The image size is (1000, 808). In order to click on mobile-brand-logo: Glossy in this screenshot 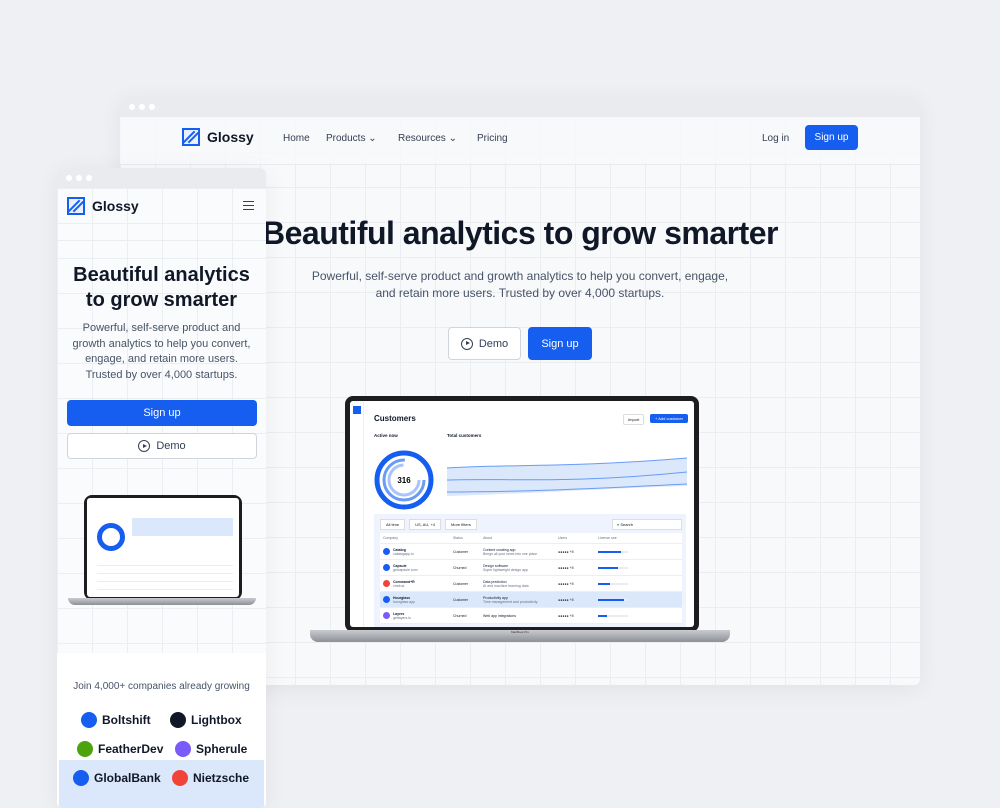, I will do `click(103, 206)`.